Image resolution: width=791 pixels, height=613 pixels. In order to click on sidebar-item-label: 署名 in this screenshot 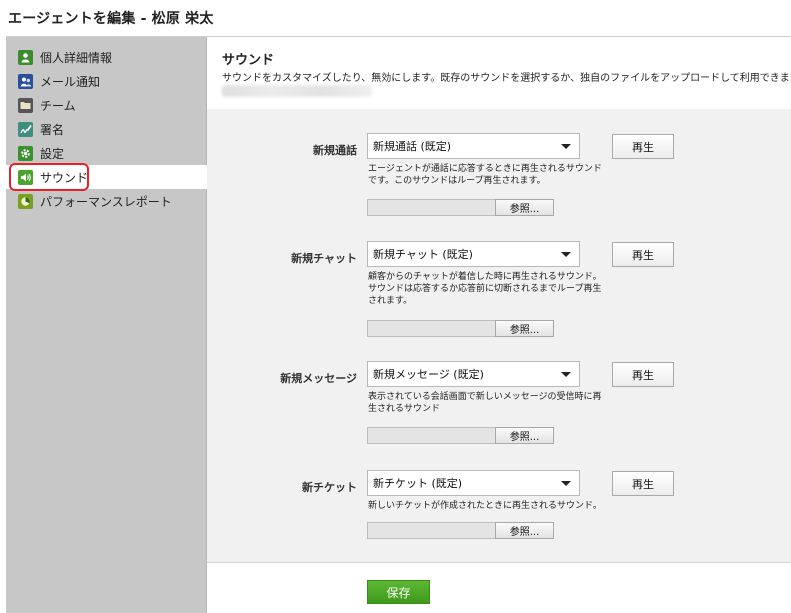, I will do `click(52, 129)`.